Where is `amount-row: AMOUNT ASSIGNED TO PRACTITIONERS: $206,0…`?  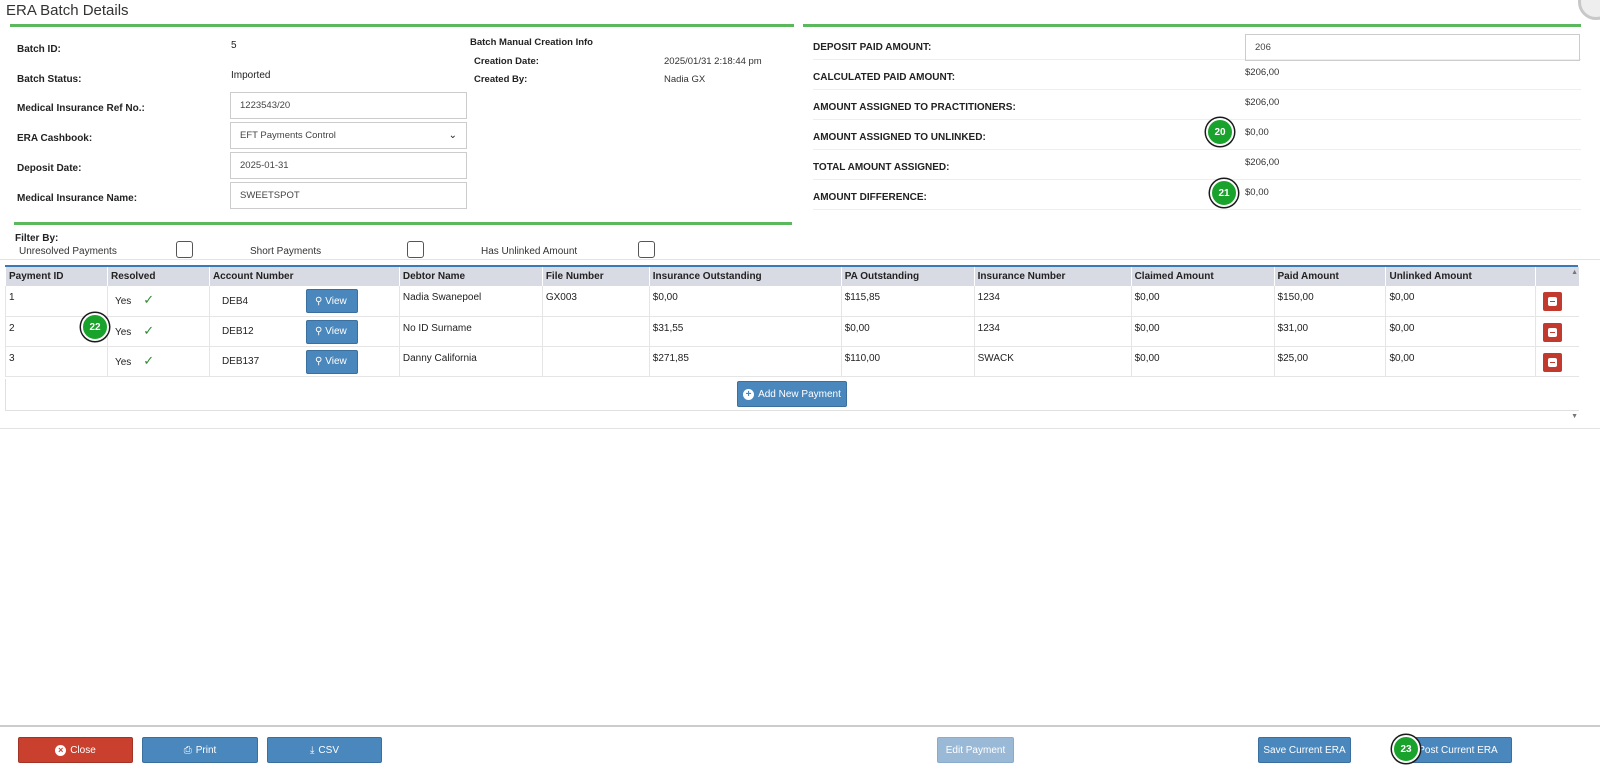
amount-row: AMOUNT ASSIGNED TO PRACTITIONERS: $206,0… is located at coordinates (1197, 105).